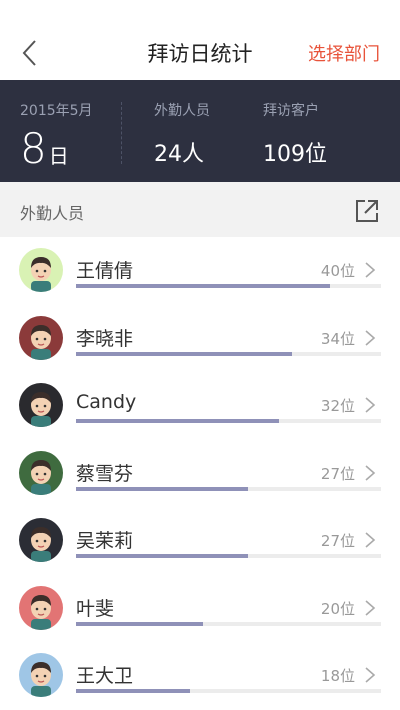 The image size is (400, 710). Describe the element at coordinates (200, 406) in the screenshot. I see `list-item: Candy 32位` at that location.